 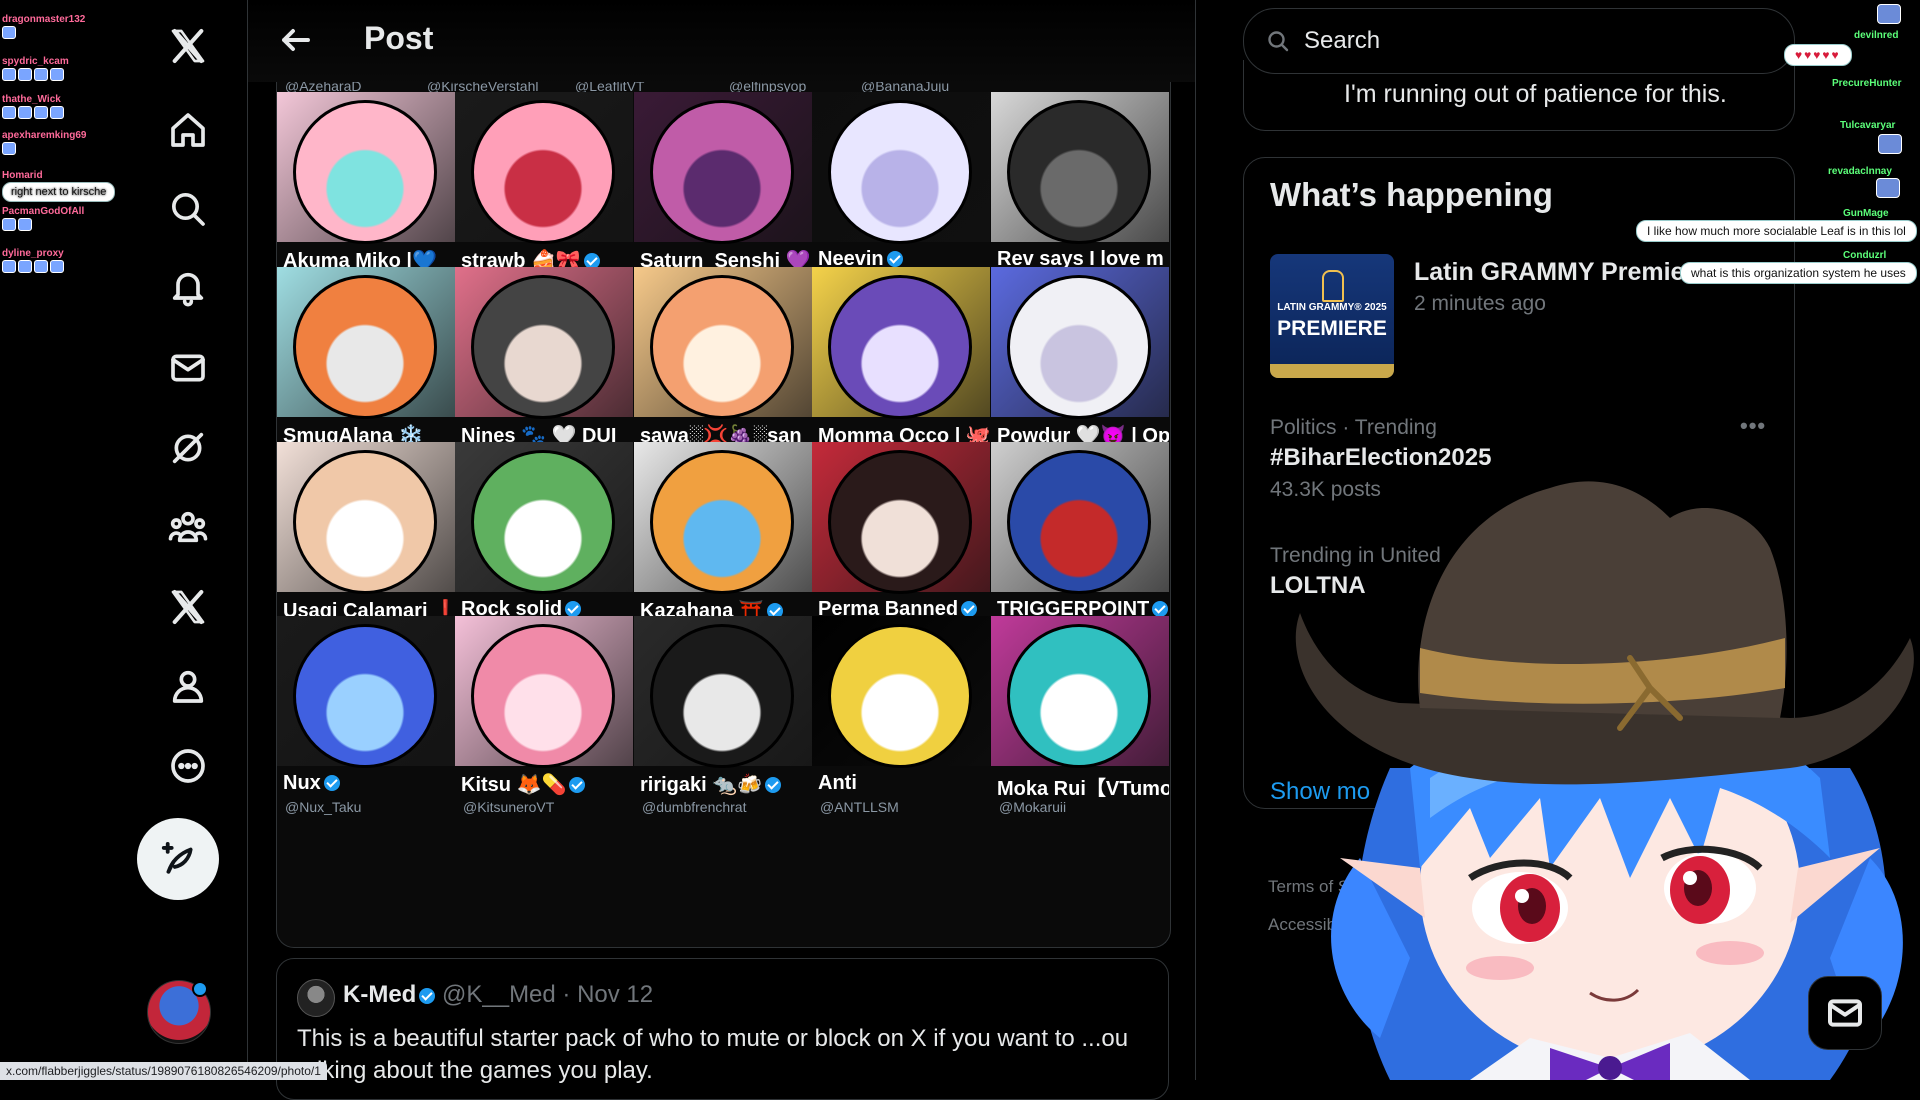 What do you see at coordinates (296, 40) in the screenshot?
I see `back-arrow-icon` at bounding box center [296, 40].